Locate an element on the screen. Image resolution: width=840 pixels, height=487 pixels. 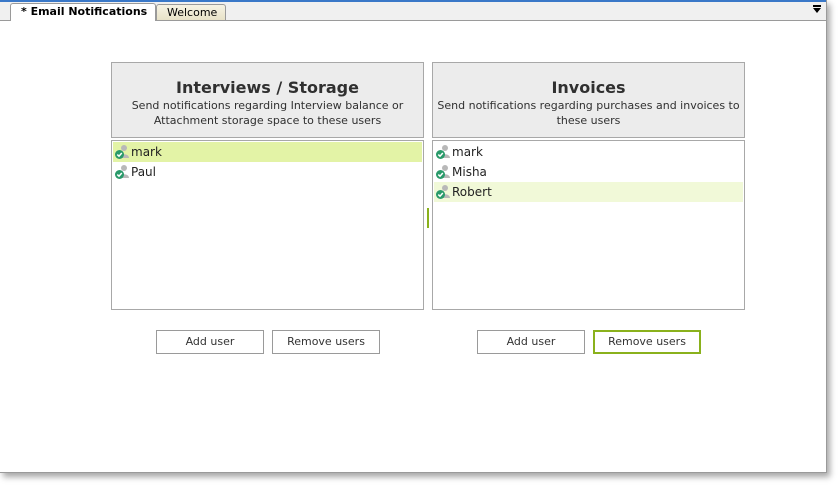
tab-label: Welcome is located at coordinates (192, 12).